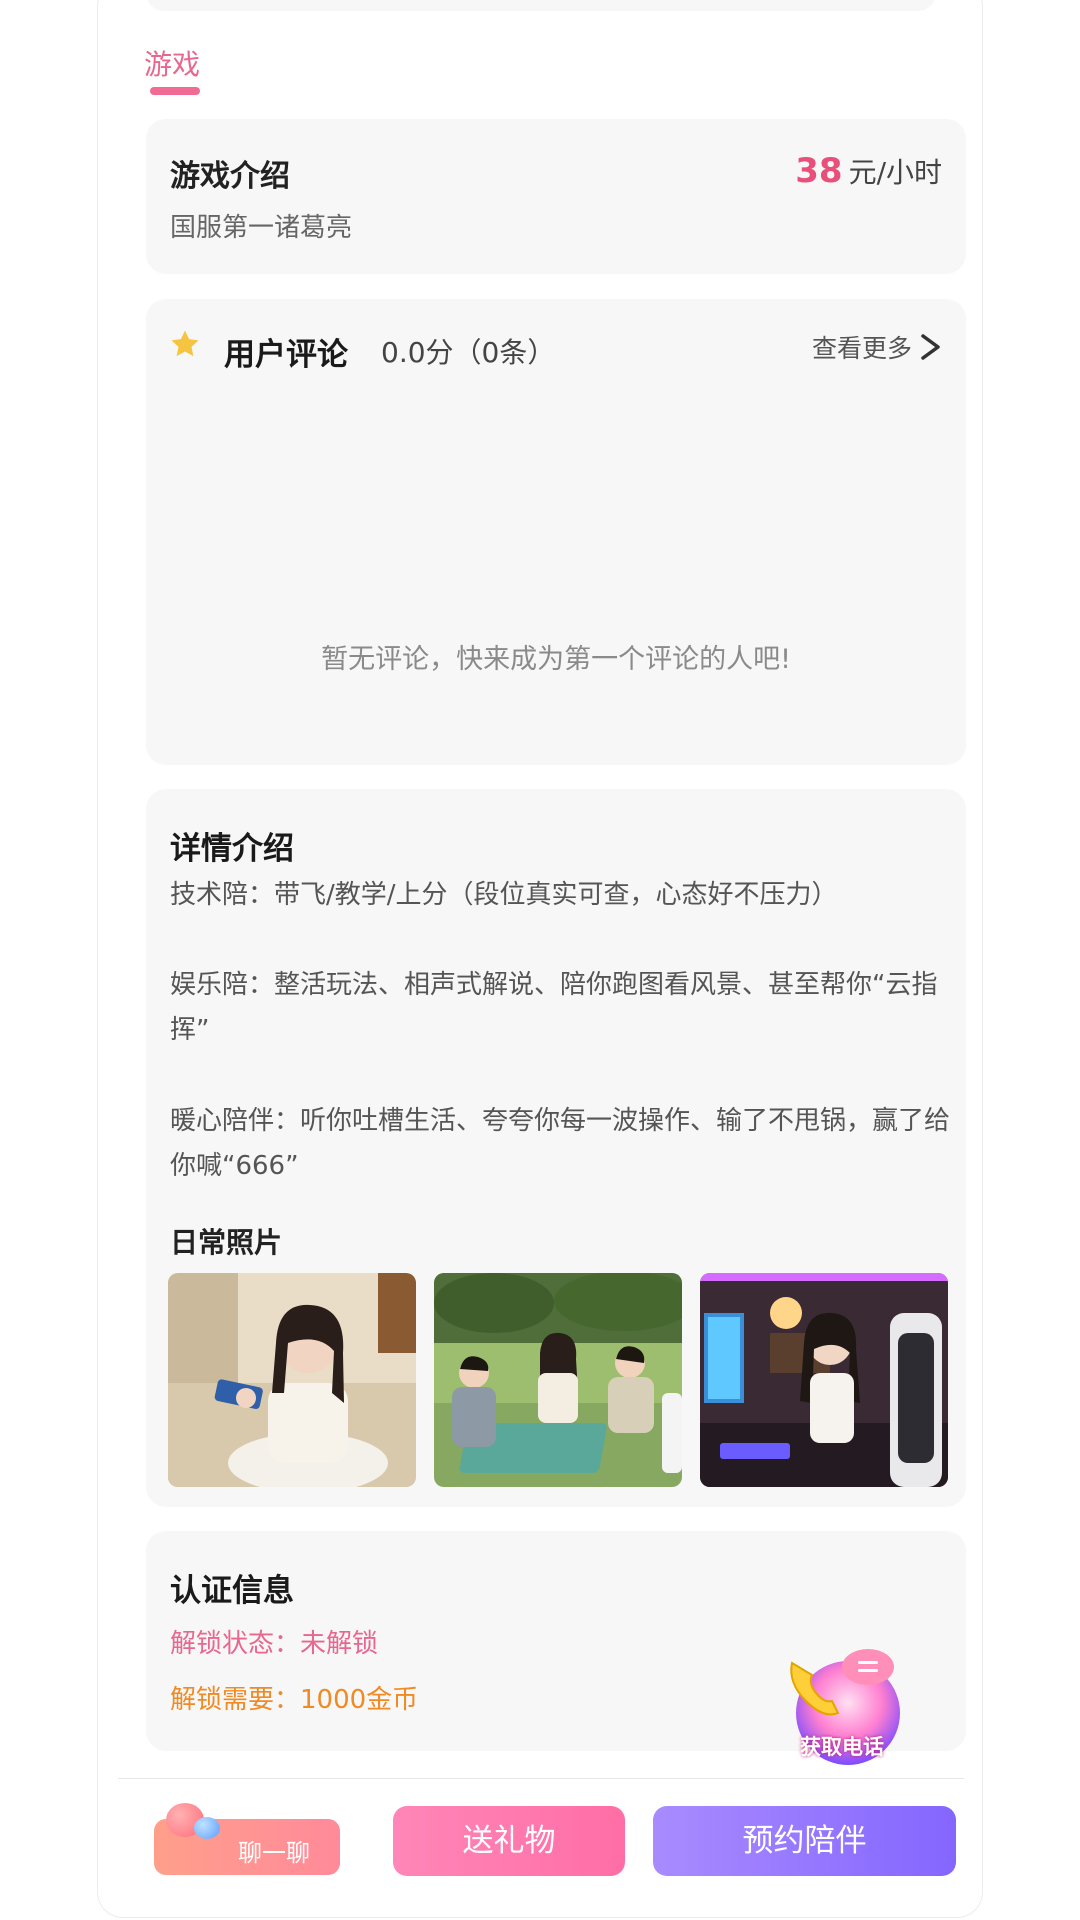 Image resolution: width=1080 pixels, height=1920 pixels. I want to click on tab-active-indicator, so click(175, 91).